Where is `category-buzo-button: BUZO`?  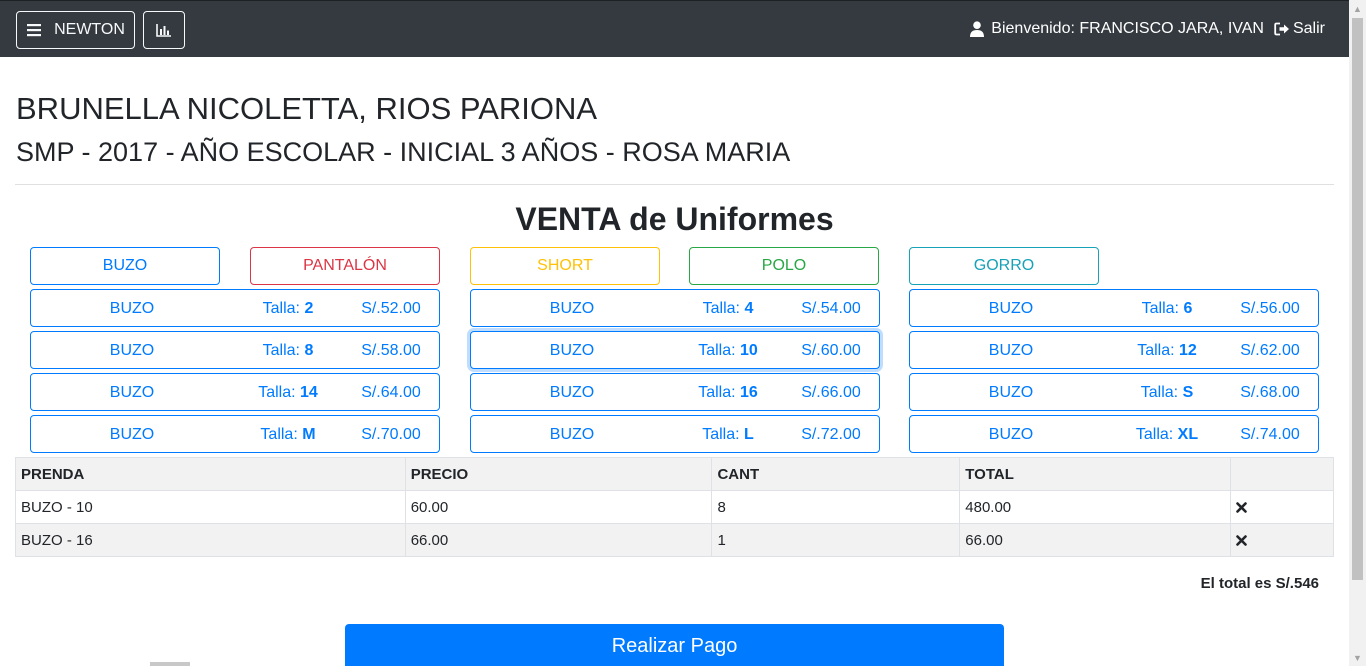
category-buzo-button: BUZO is located at coordinates (125, 266).